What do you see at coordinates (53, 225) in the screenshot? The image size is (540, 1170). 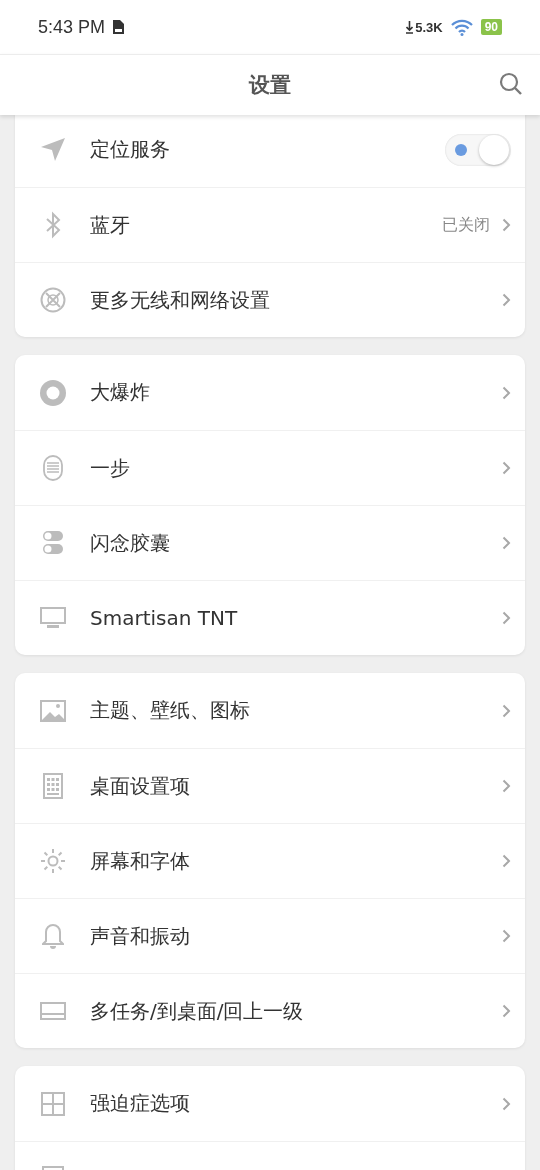 I see `bluetooth-icon` at bounding box center [53, 225].